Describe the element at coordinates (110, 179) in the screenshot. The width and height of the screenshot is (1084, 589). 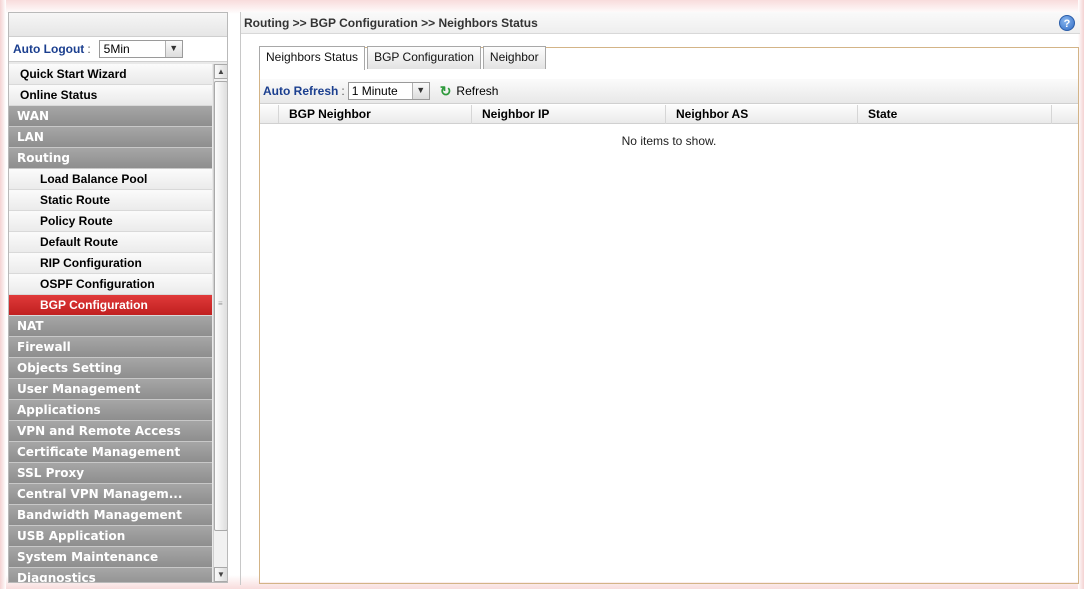
I see `sidebar-item-load-balance-pool: Load Balance Pool` at that location.